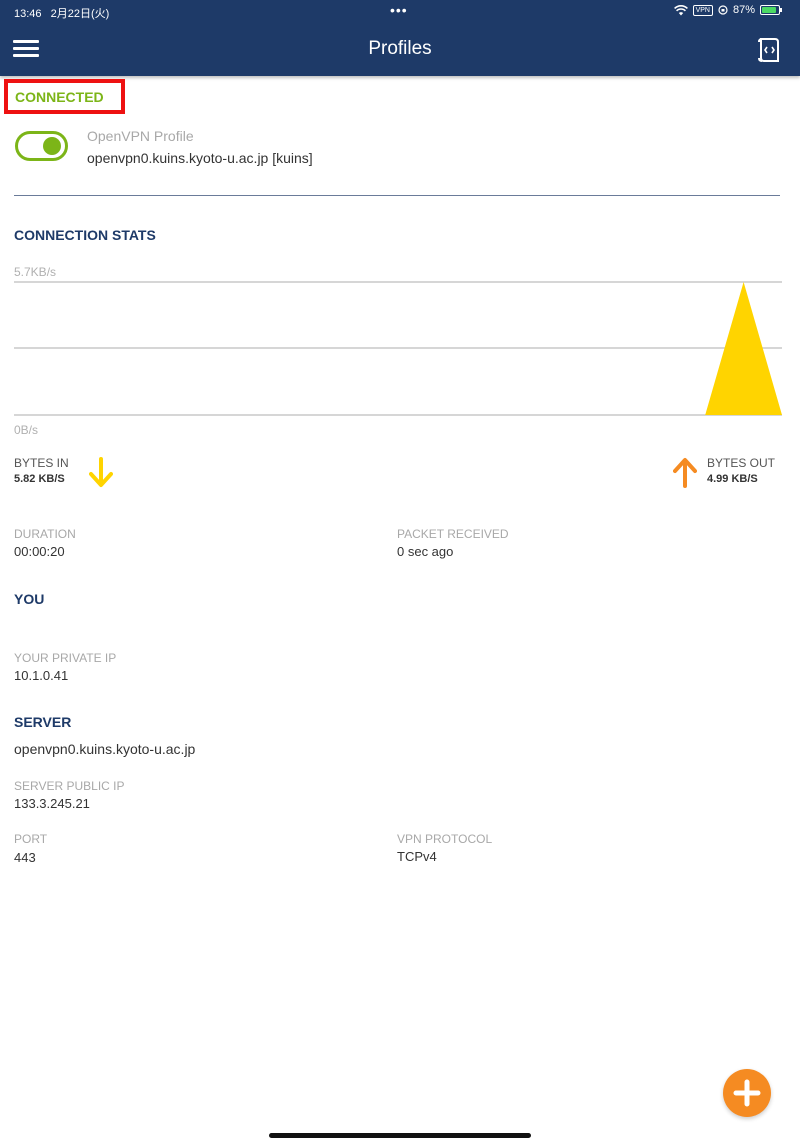  What do you see at coordinates (105, 749) in the screenshot?
I see `server-hostname: openvpn0.kuins.kyoto-u.ac.jp` at bounding box center [105, 749].